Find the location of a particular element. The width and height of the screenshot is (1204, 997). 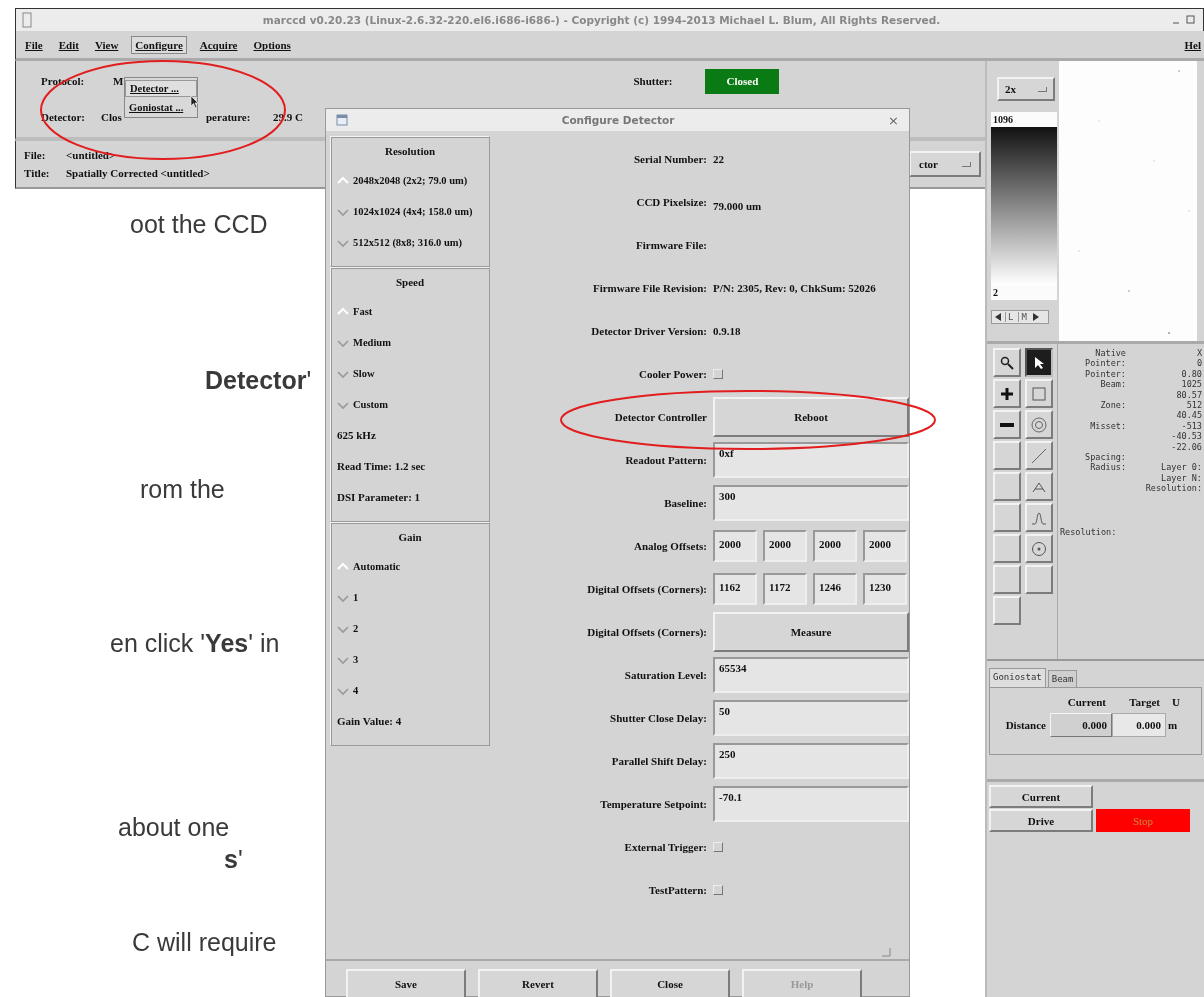

info-value: 512 is located at coordinates (1193, 405).